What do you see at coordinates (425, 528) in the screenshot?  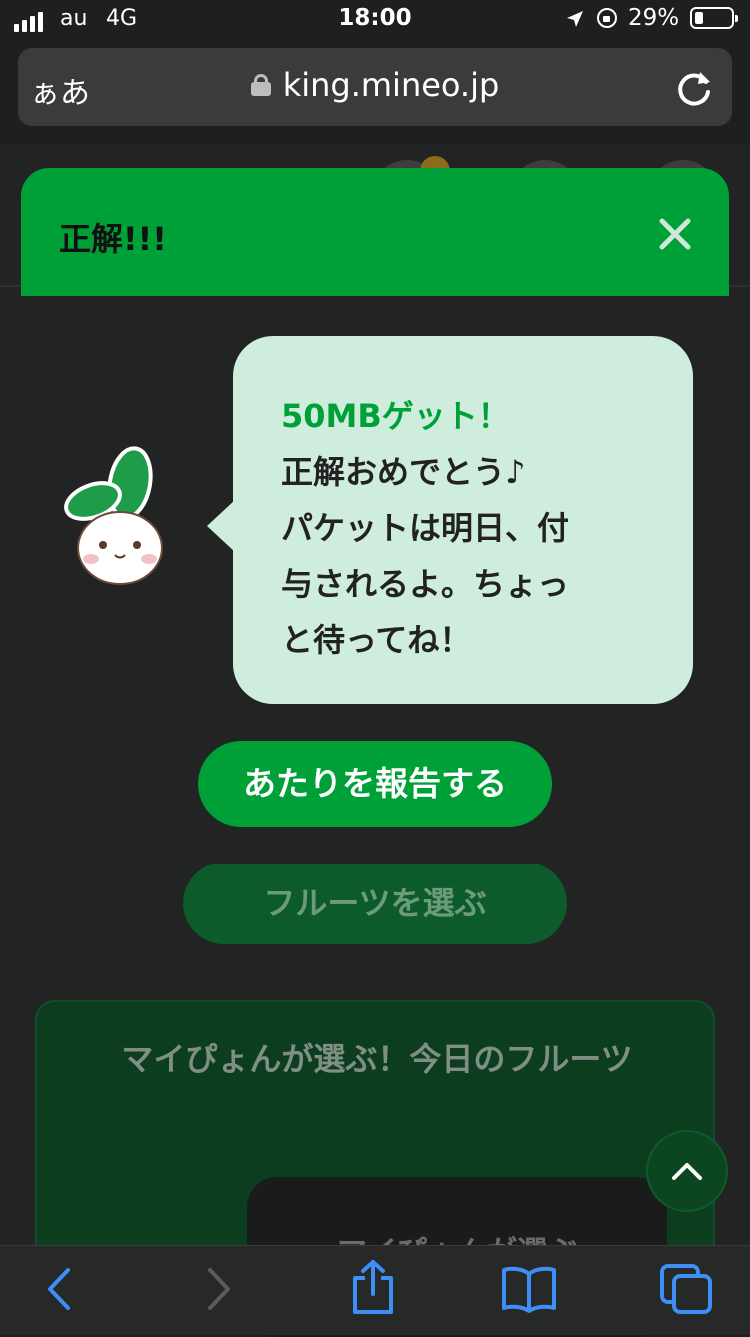 I see `message-line: パケットは明日、付` at bounding box center [425, 528].